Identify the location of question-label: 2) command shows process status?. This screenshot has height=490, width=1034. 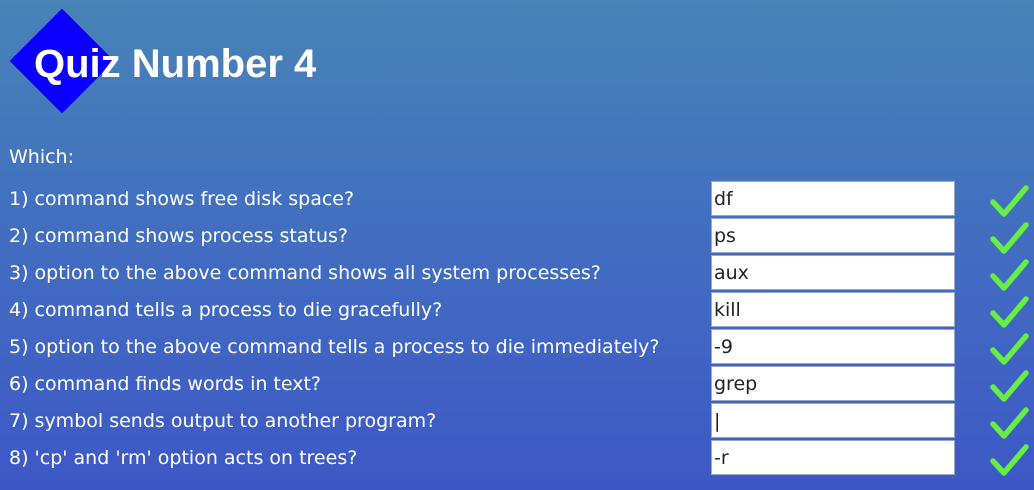
(178, 236).